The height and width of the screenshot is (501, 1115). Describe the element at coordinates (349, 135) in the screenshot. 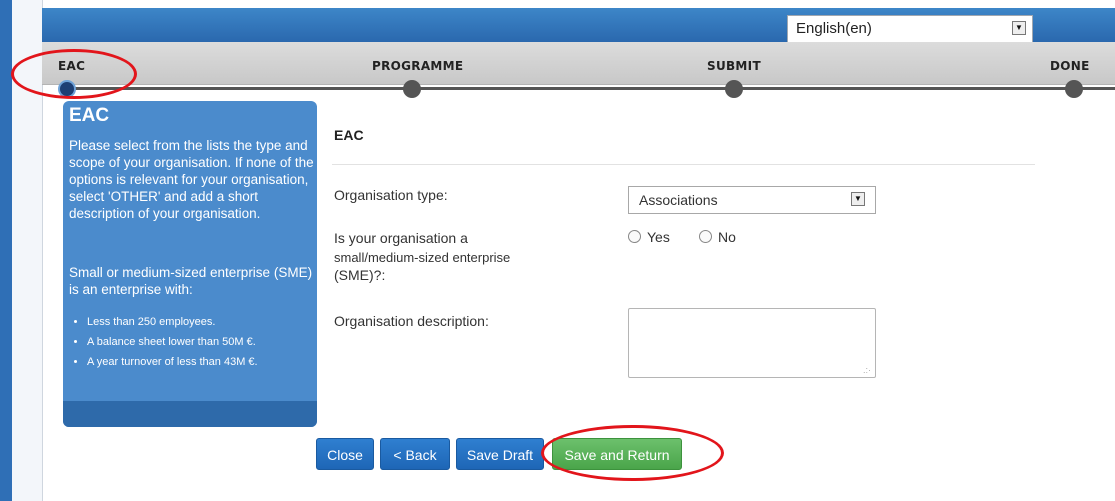

I see `form-title: EAC` at that location.